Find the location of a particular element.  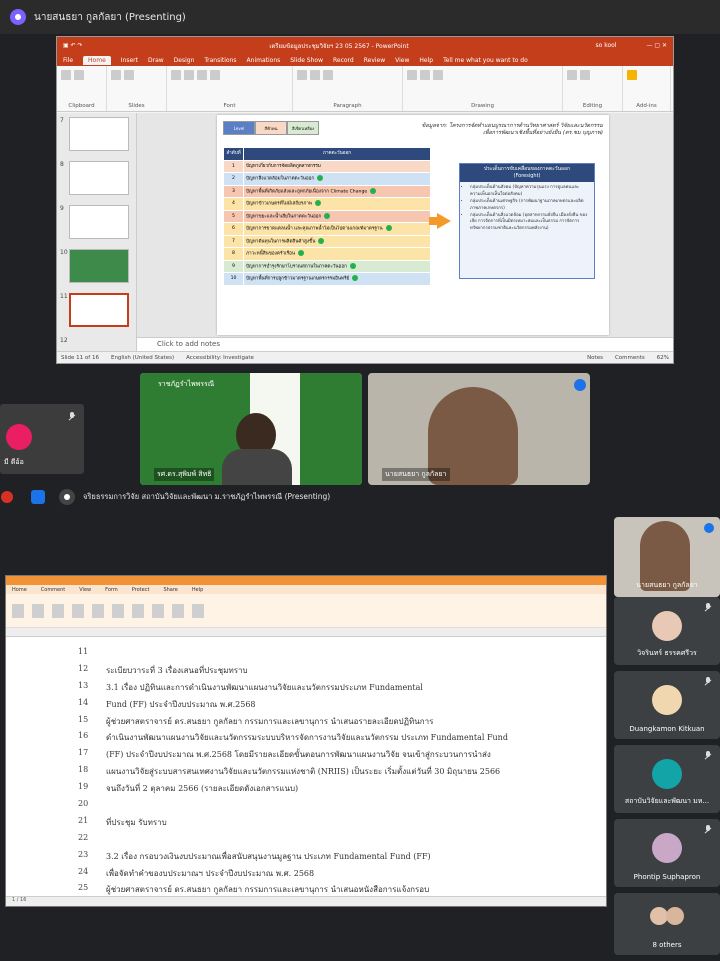

ribbon-font: Font is located at coordinates (230, 88).